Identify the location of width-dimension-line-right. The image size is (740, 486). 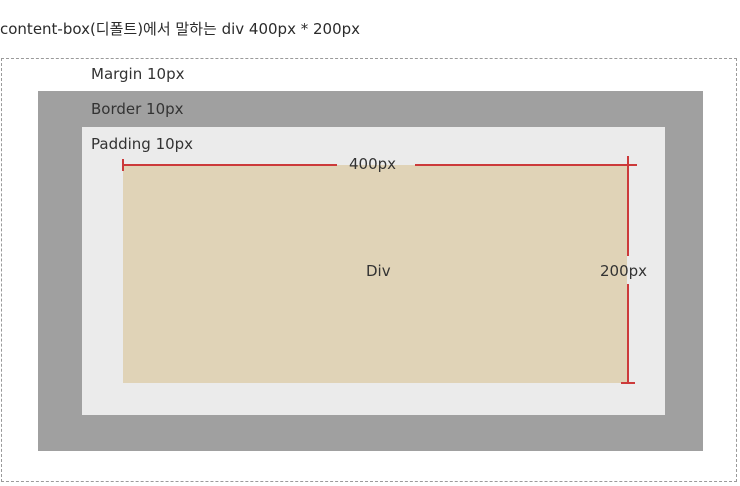
(526, 165).